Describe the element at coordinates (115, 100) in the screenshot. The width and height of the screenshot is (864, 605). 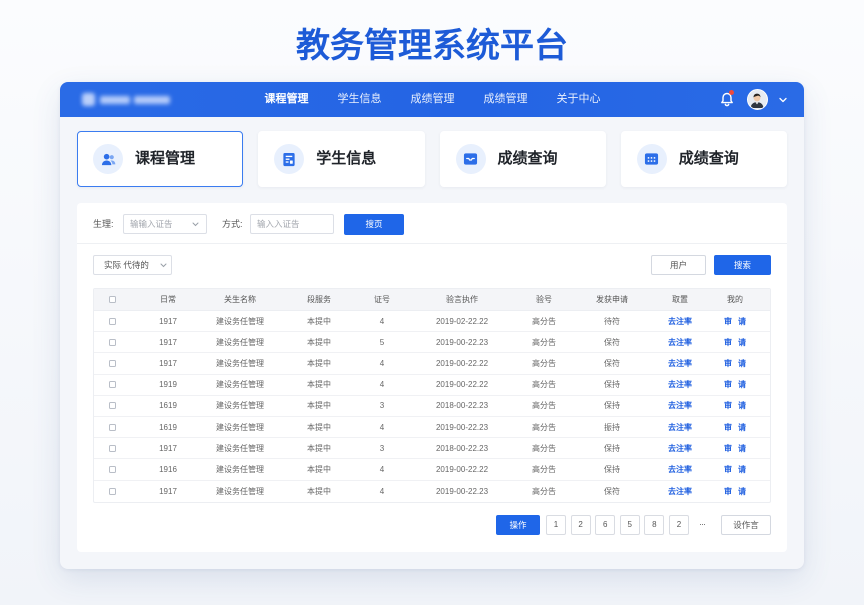
I see `brand-name-blurred` at that location.